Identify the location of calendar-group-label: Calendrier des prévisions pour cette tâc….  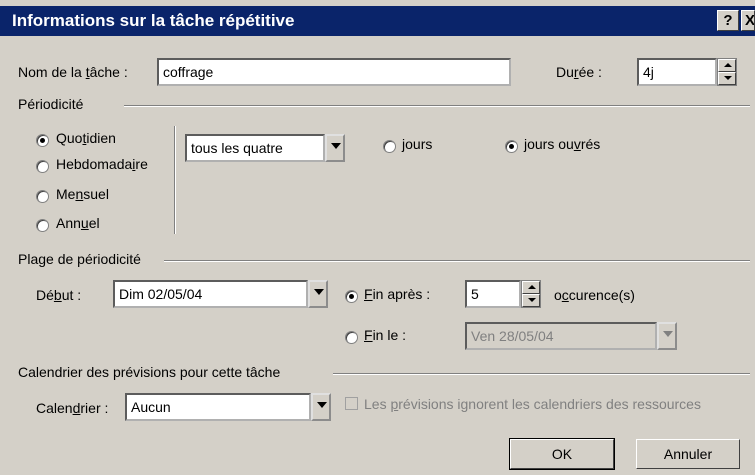
(149, 372).